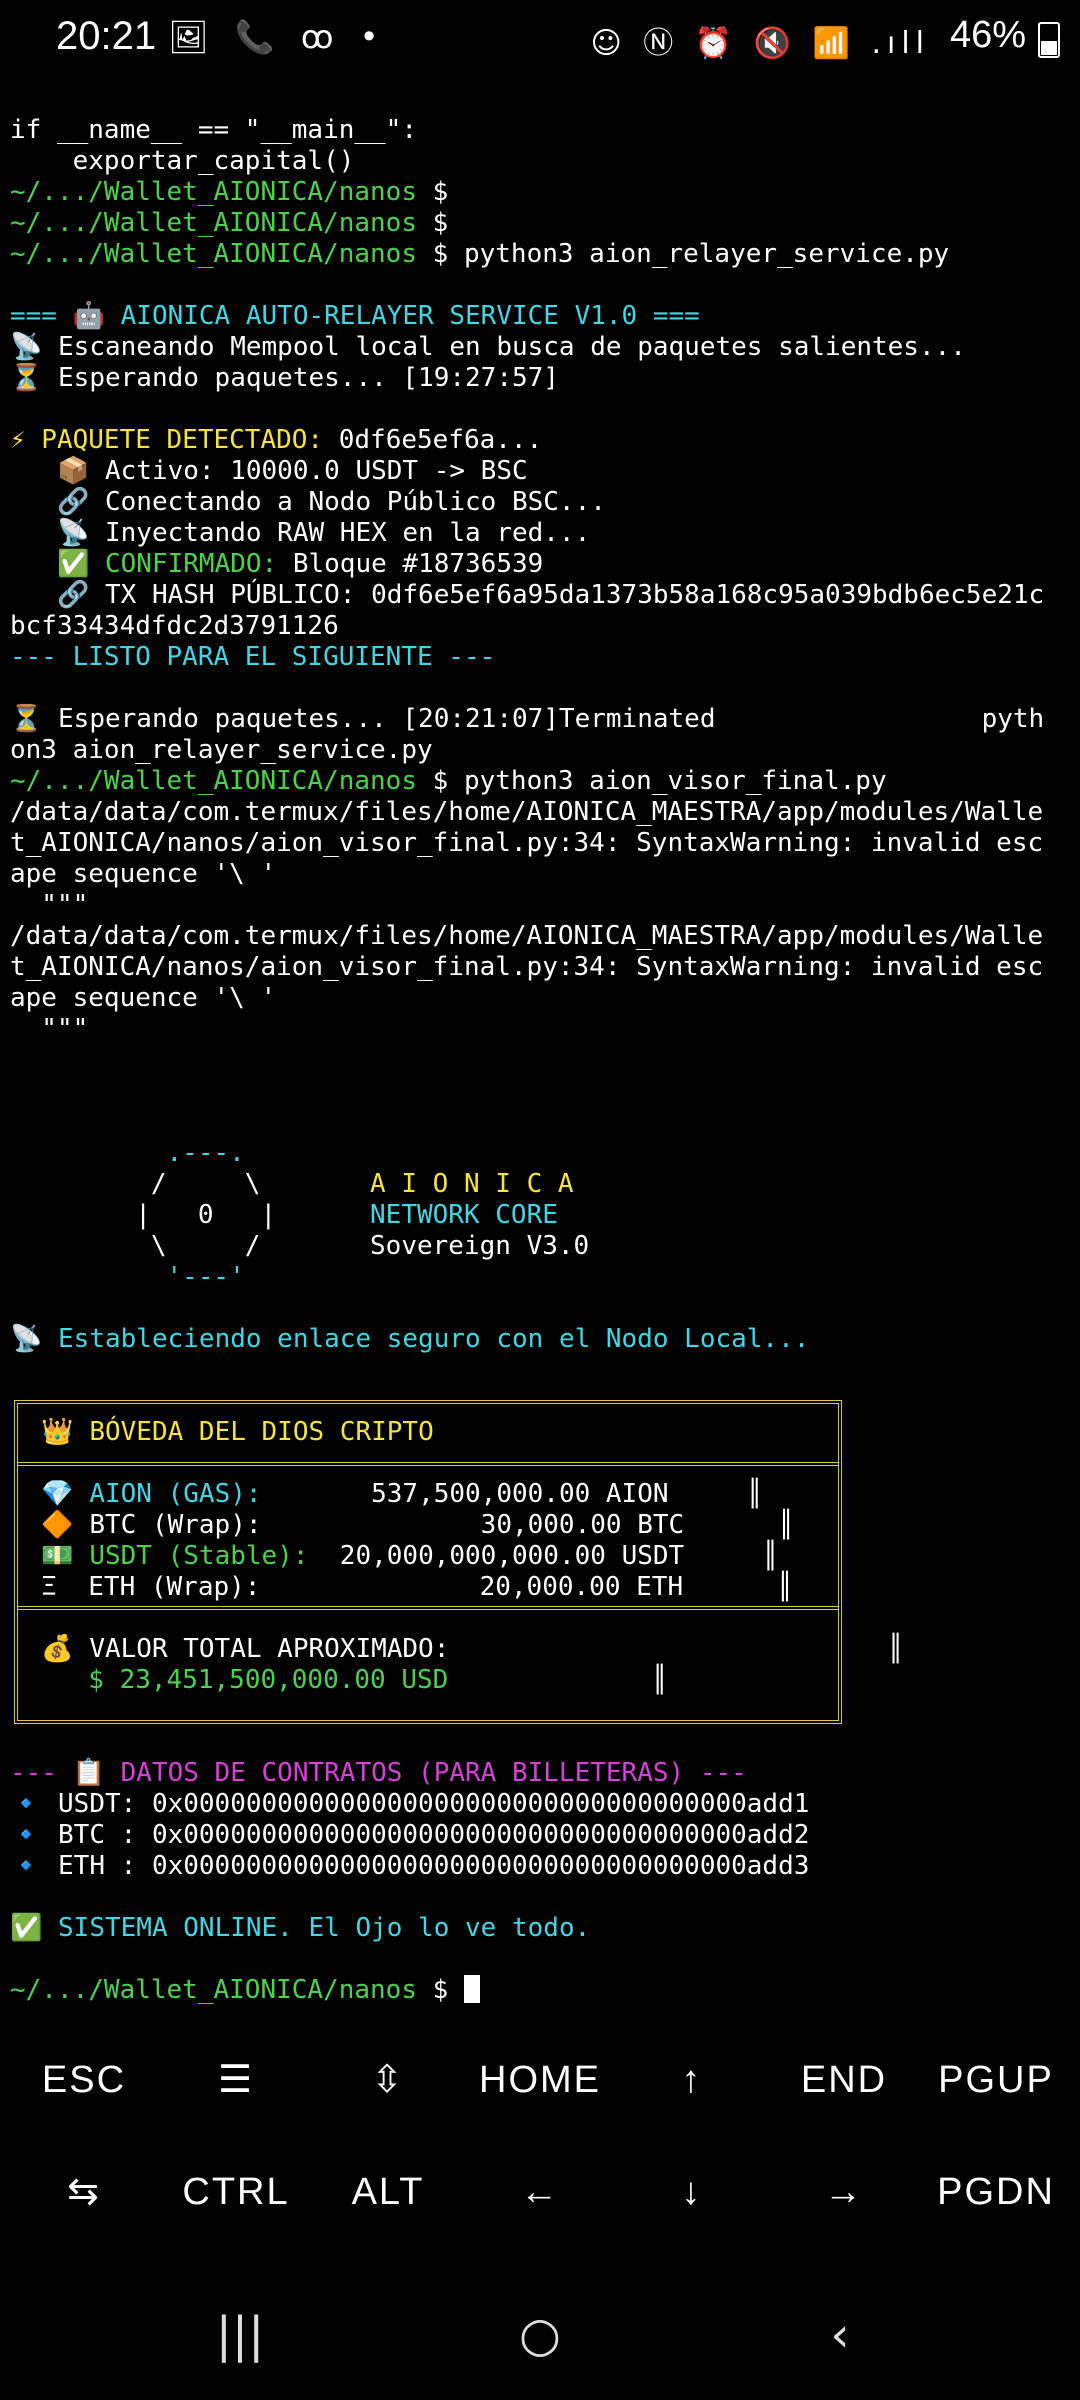 This screenshot has height=2400, width=1080. I want to click on home-icon: ○, so click(540, 2335).